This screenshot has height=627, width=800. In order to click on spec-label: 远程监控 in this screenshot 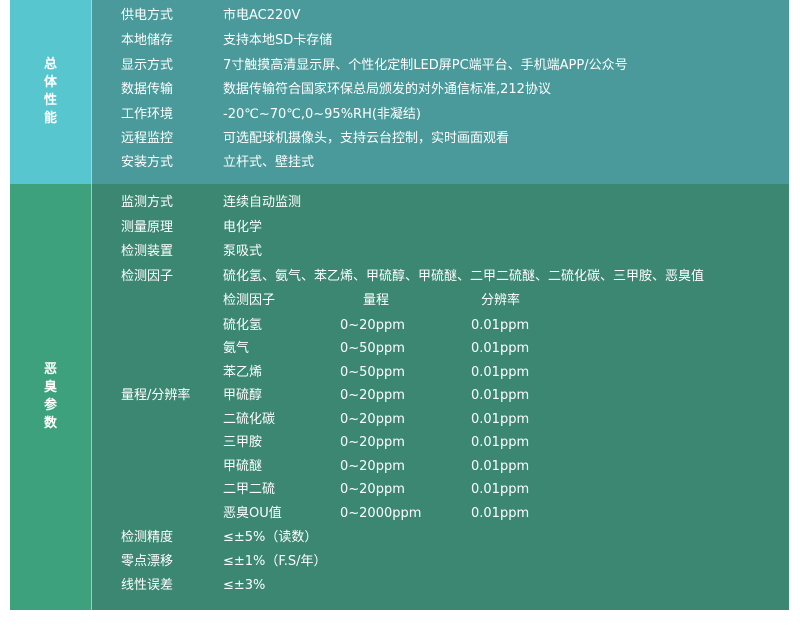, I will do `click(147, 138)`.